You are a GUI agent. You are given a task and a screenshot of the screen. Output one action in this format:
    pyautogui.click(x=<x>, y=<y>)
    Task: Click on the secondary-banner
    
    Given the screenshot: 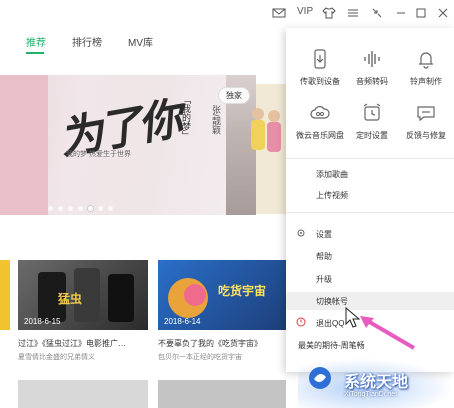 What is the action you would take?
    pyautogui.click(x=268, y=149)
    